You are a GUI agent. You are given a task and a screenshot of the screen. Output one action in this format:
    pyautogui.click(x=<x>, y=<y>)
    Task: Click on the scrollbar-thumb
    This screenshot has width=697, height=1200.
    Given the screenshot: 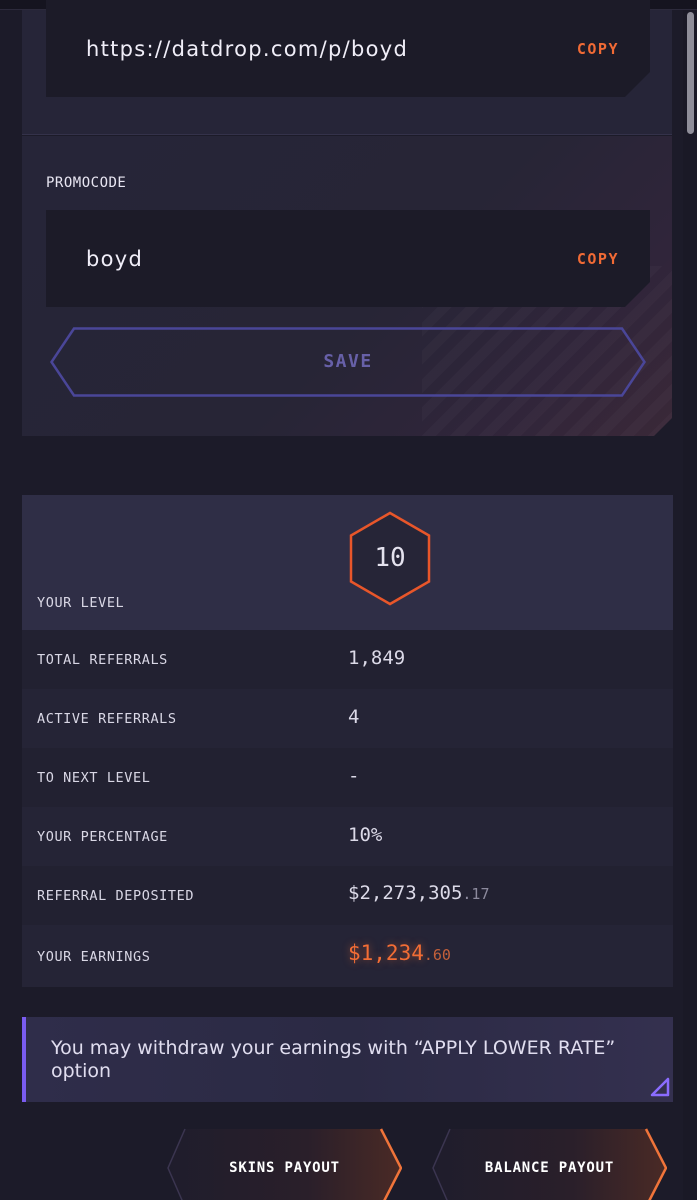 What is the action you would take?
    pyautogui.click(x=690, y=73)
    